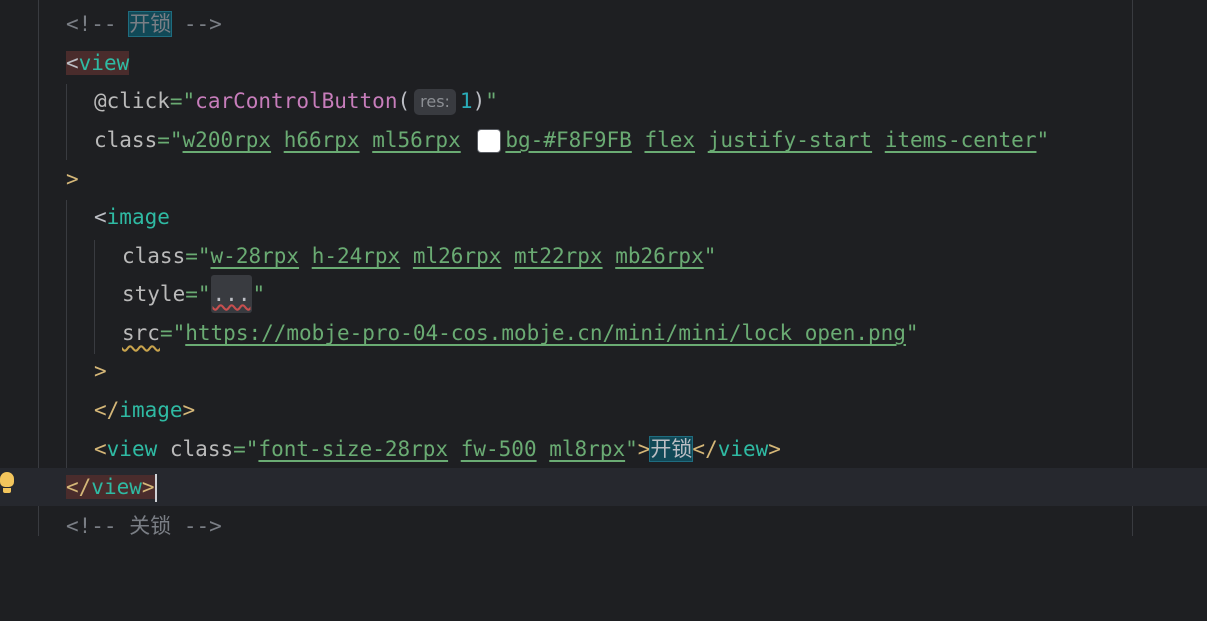 This screenshot has height=621, width=1207. I want to click on class-token: justify-start, so click(790, 140).